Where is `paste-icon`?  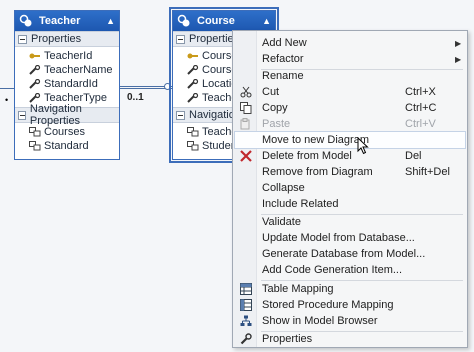
paste-icon is located at coordinates (246, 124).